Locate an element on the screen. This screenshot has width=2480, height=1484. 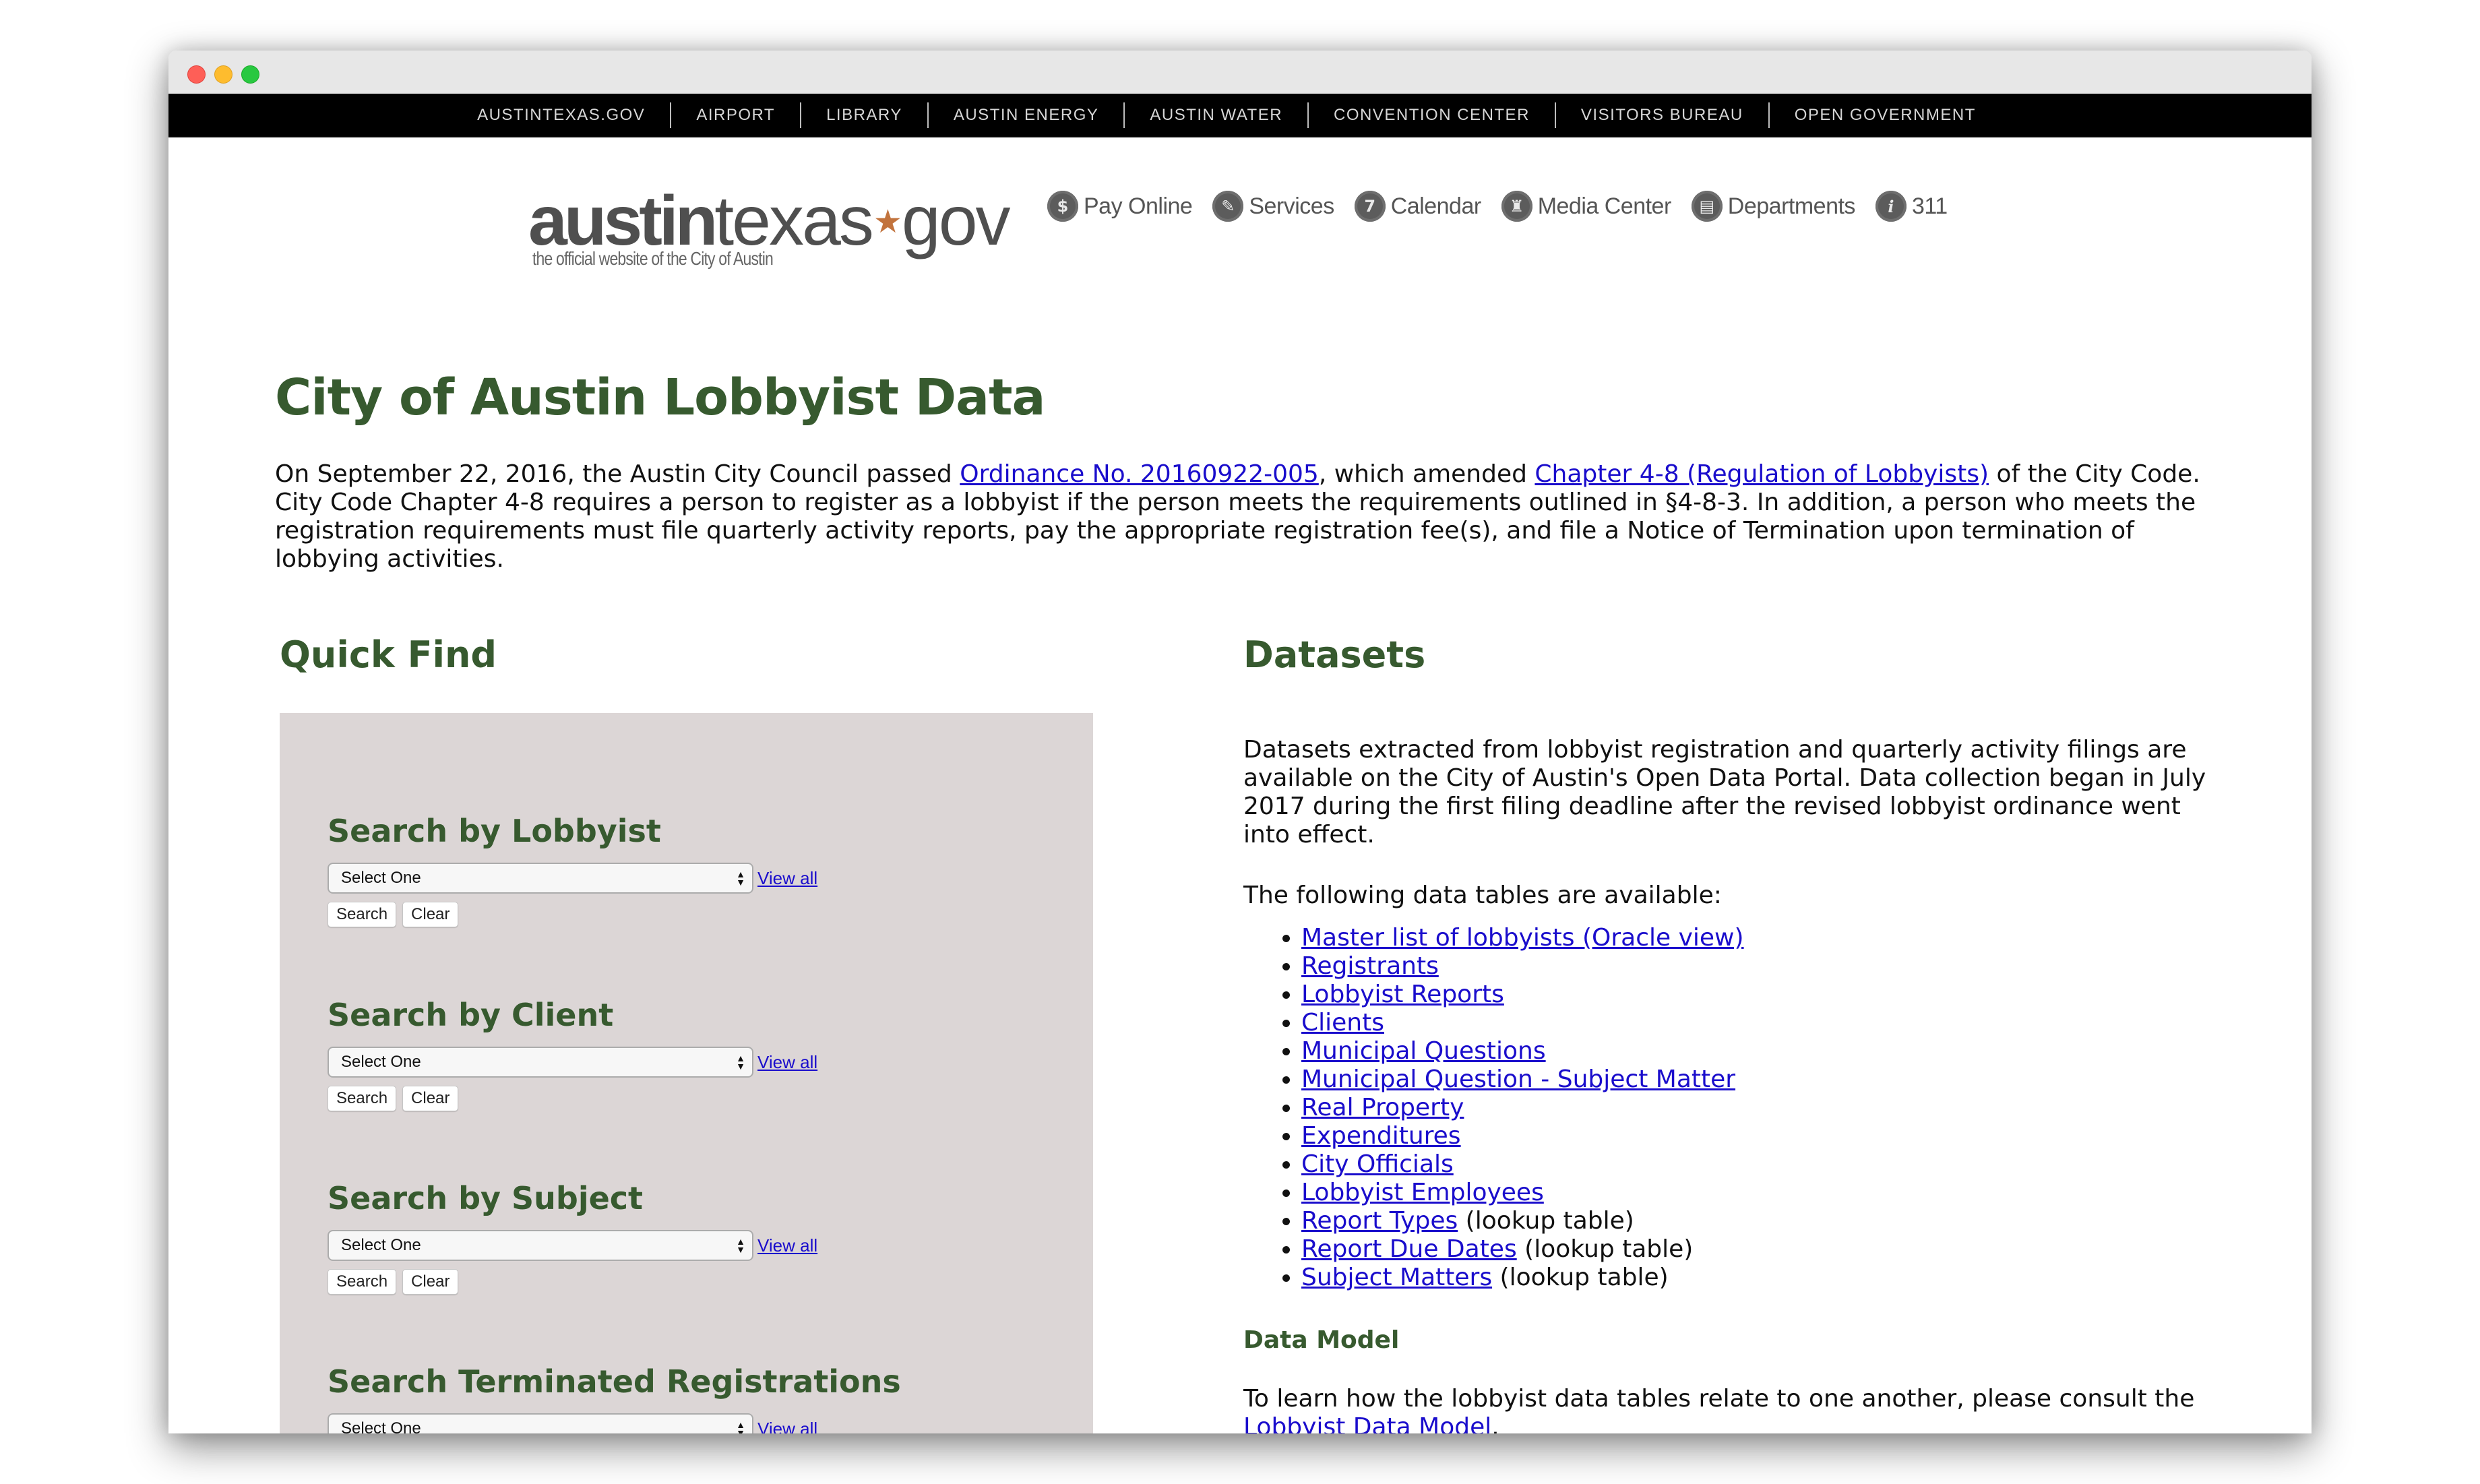
dataset-link-municipal-question-subject: Municipal Question - Subject Matter is located at coordinates (1518, 1079).